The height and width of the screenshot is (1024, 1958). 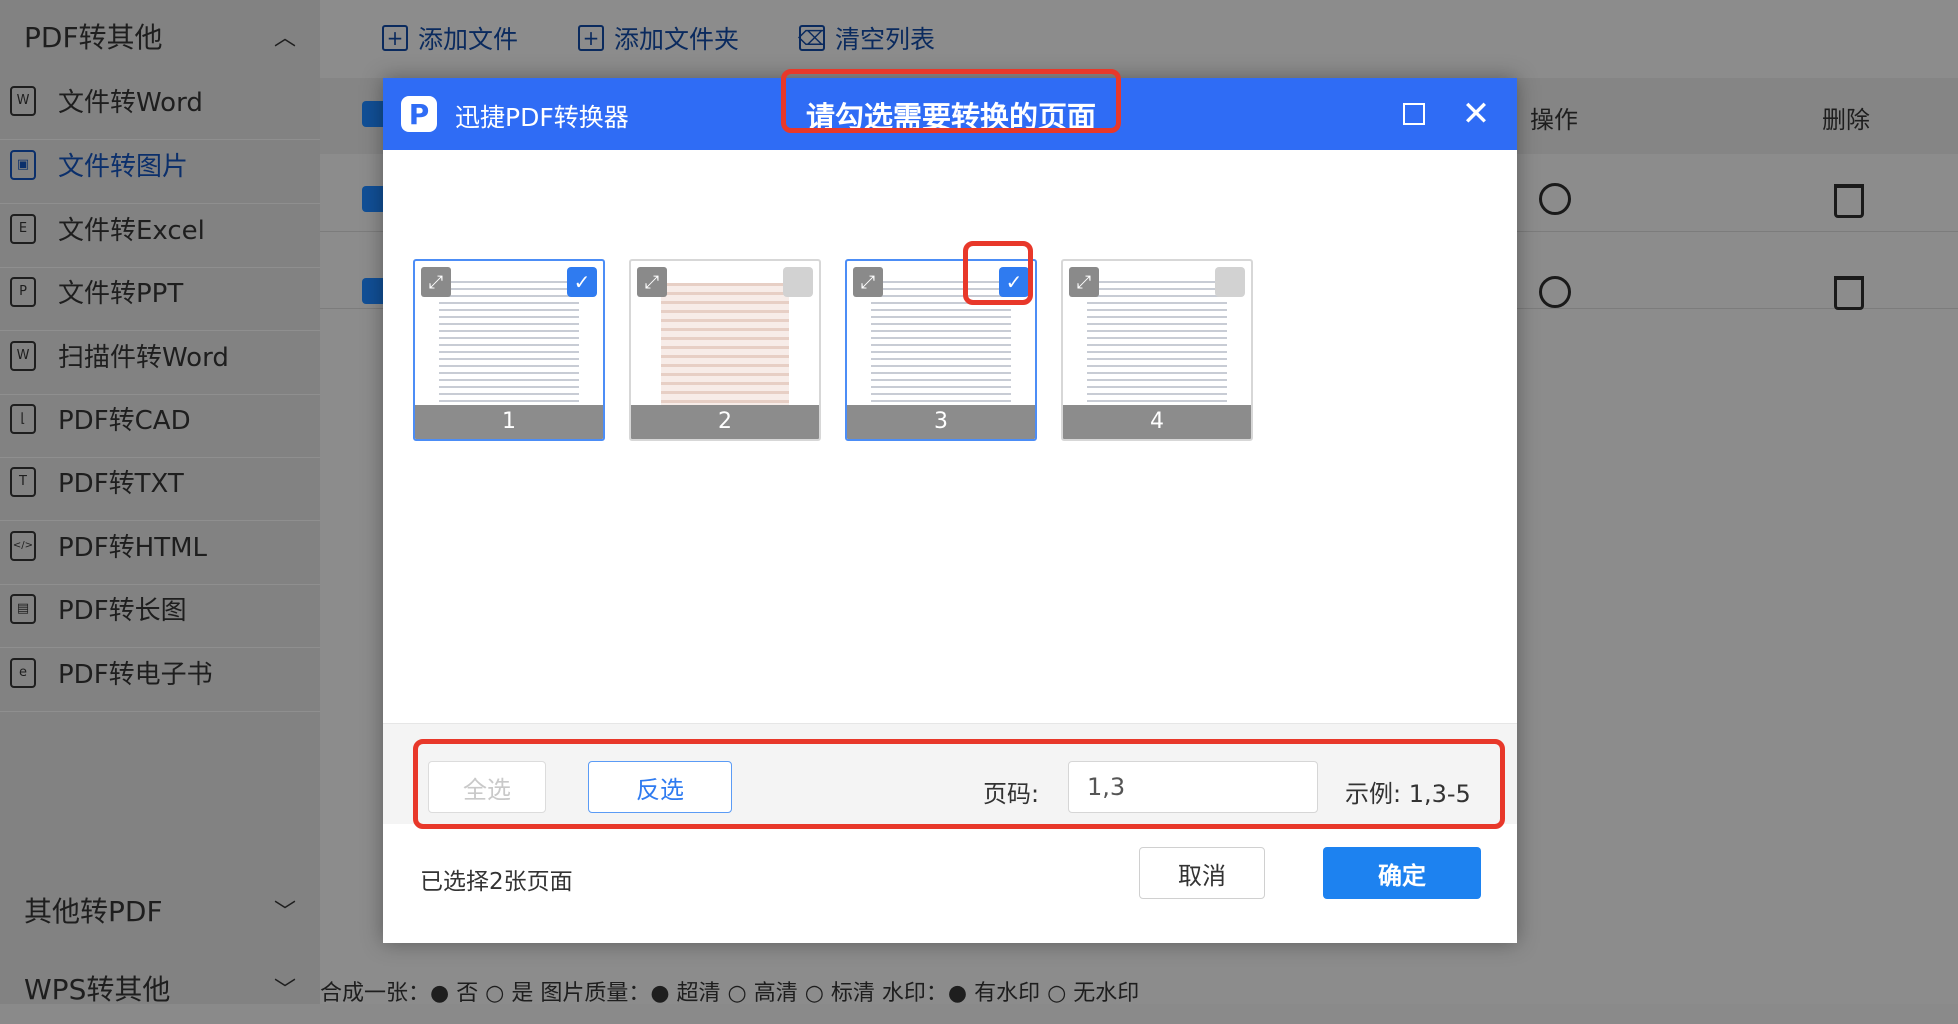 I want to click on excel-file-icon: E, so click(x=23, y=228).